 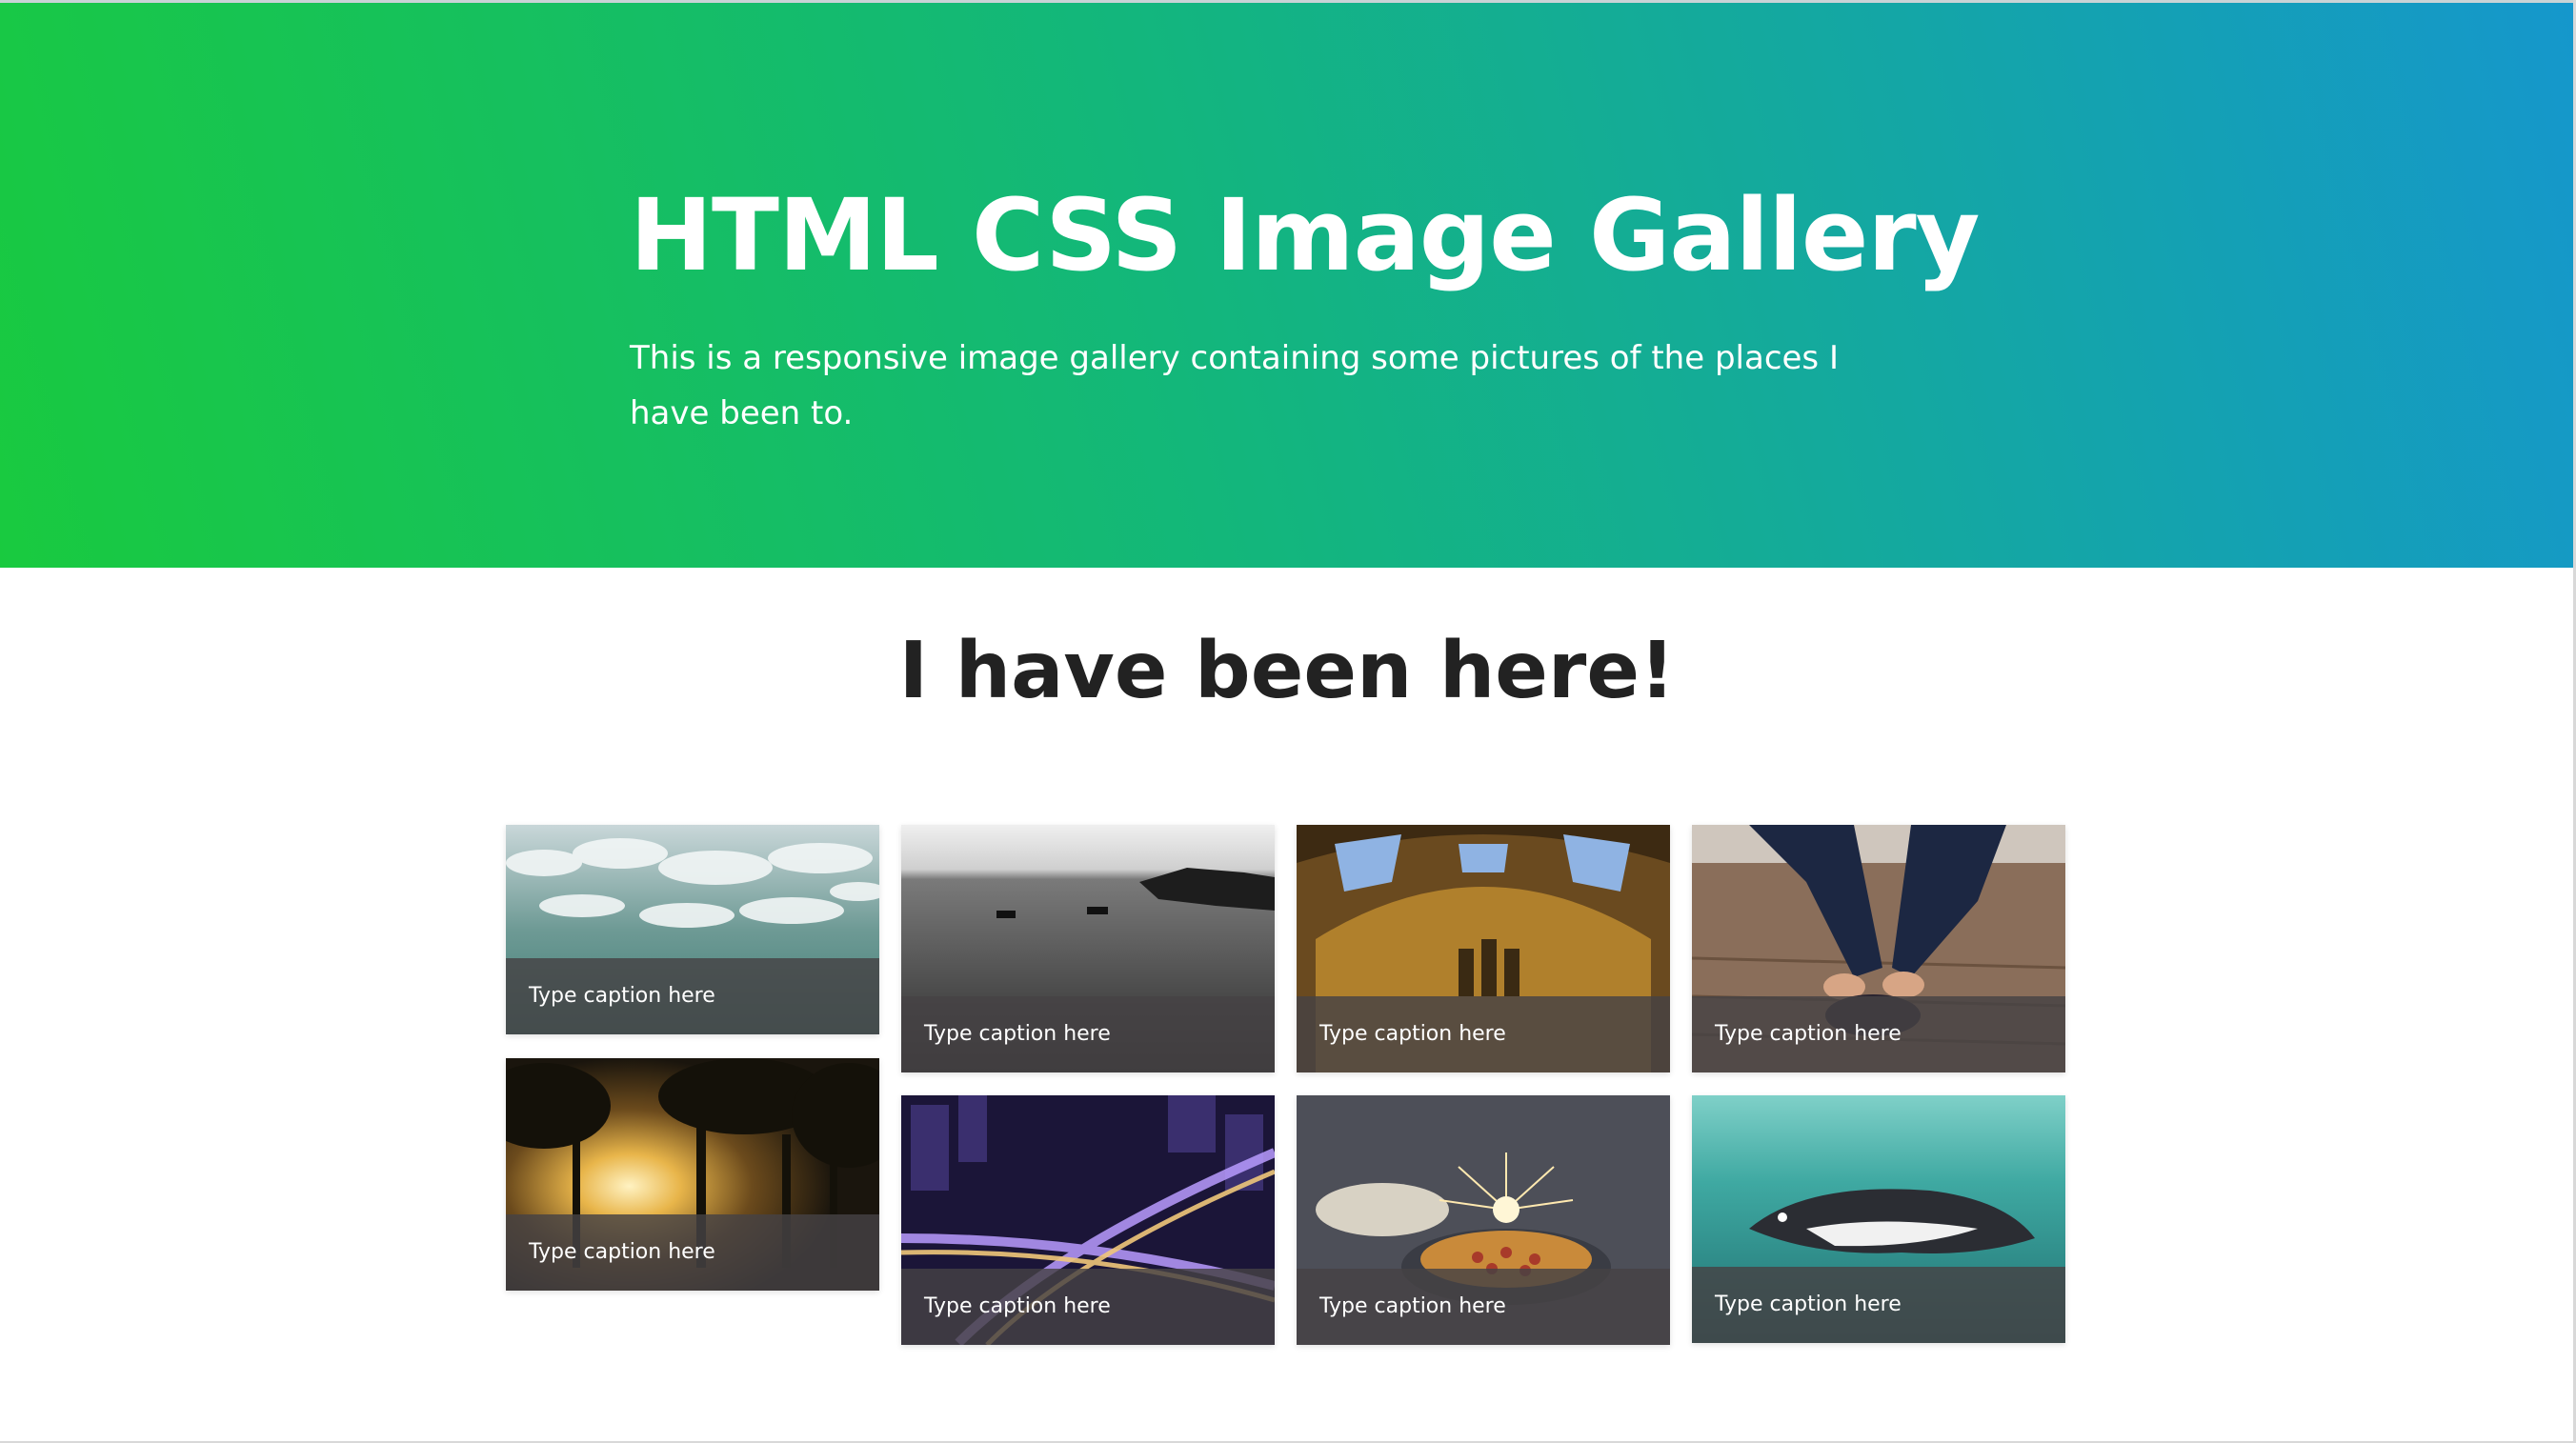 I want to click on page-title: HTML CSS Image Gallery, so click(x=1305, y=235).